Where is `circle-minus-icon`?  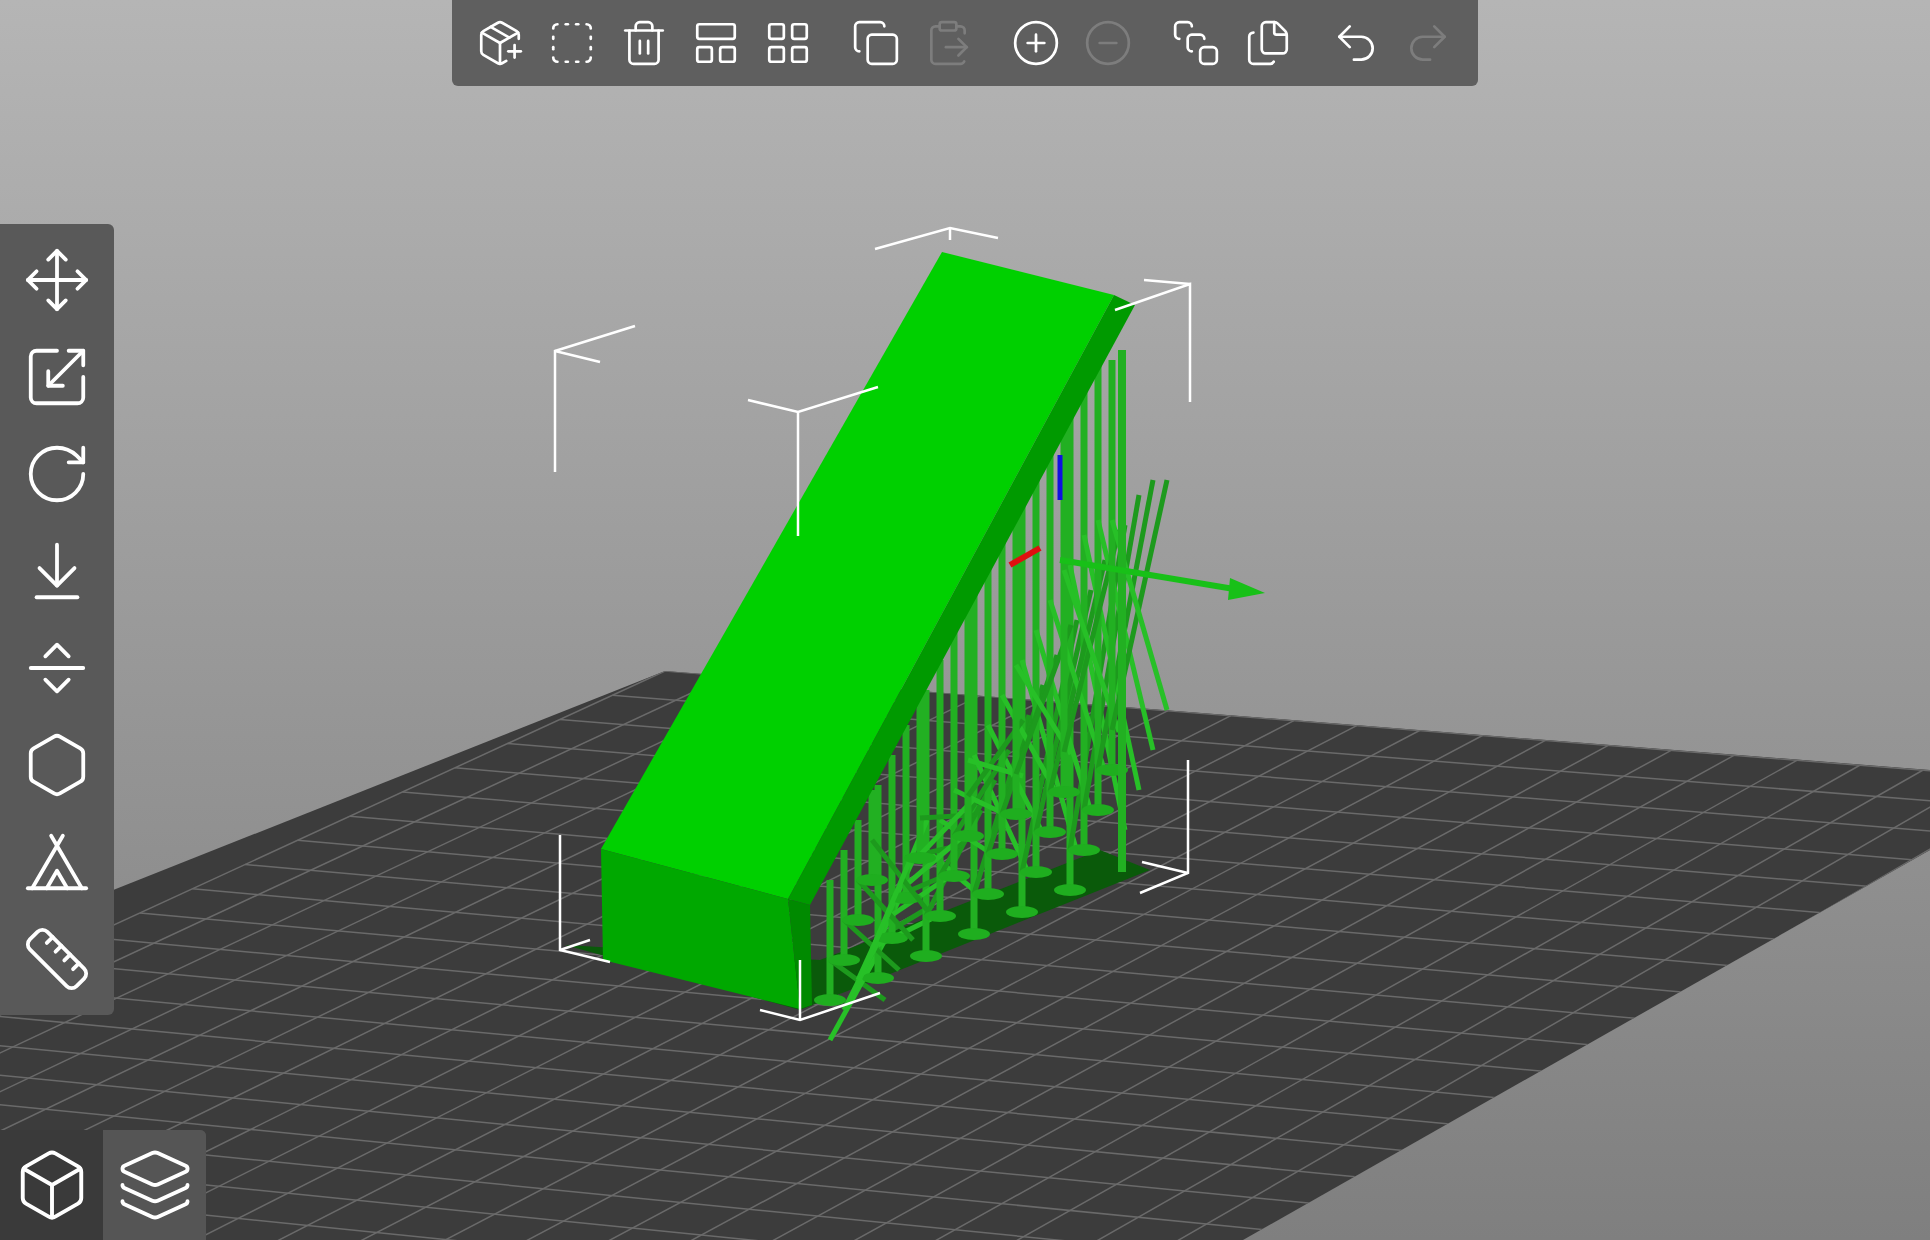
circle-minus-icon is located at coordinates (1108, 43).